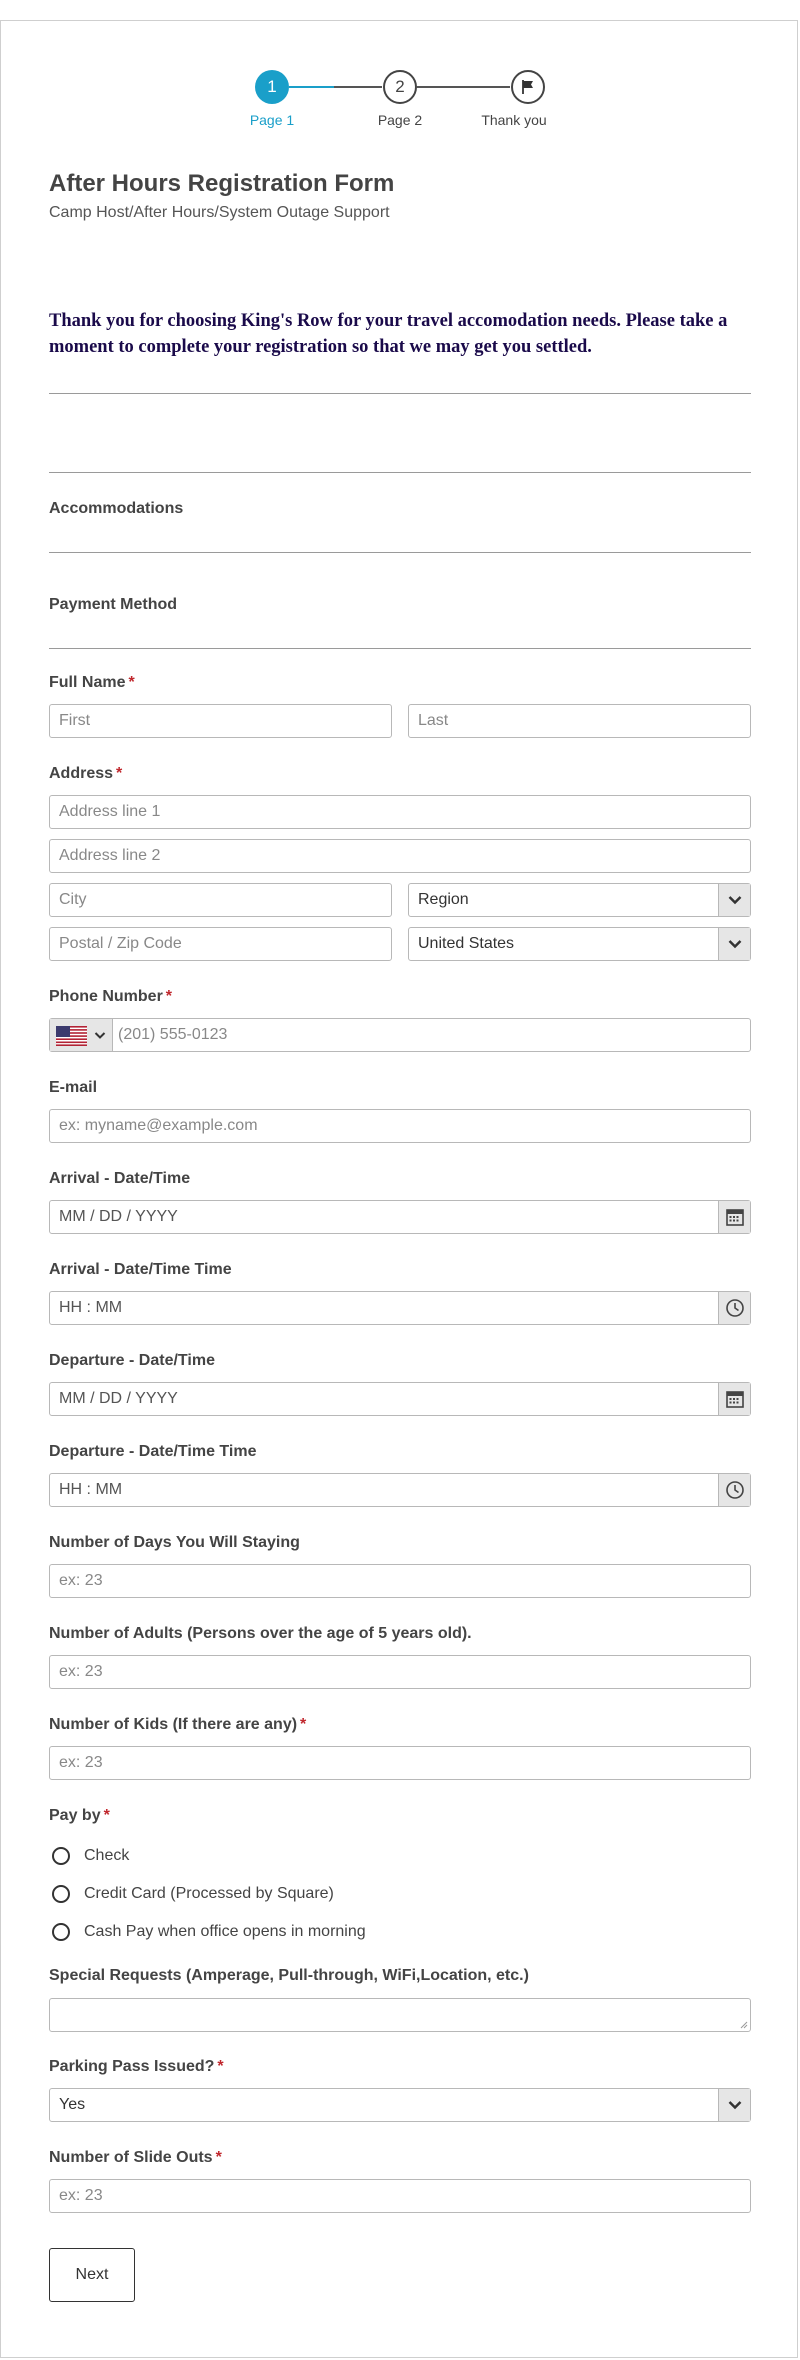 The image size is (800, 2360). Describe the element at coordinates (107, 1855) in the screenshot. I see `radio-label: Check` at that location.